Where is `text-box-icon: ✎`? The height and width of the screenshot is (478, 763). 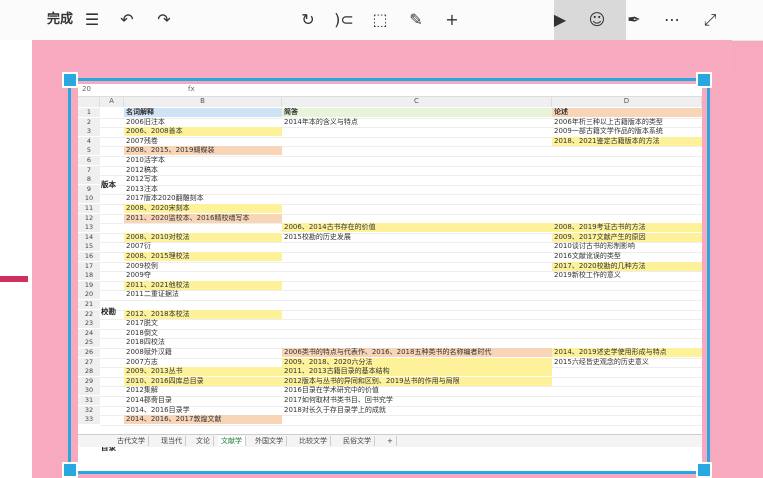
text-box-icon: ✎ is located at coordinates (416, 20).